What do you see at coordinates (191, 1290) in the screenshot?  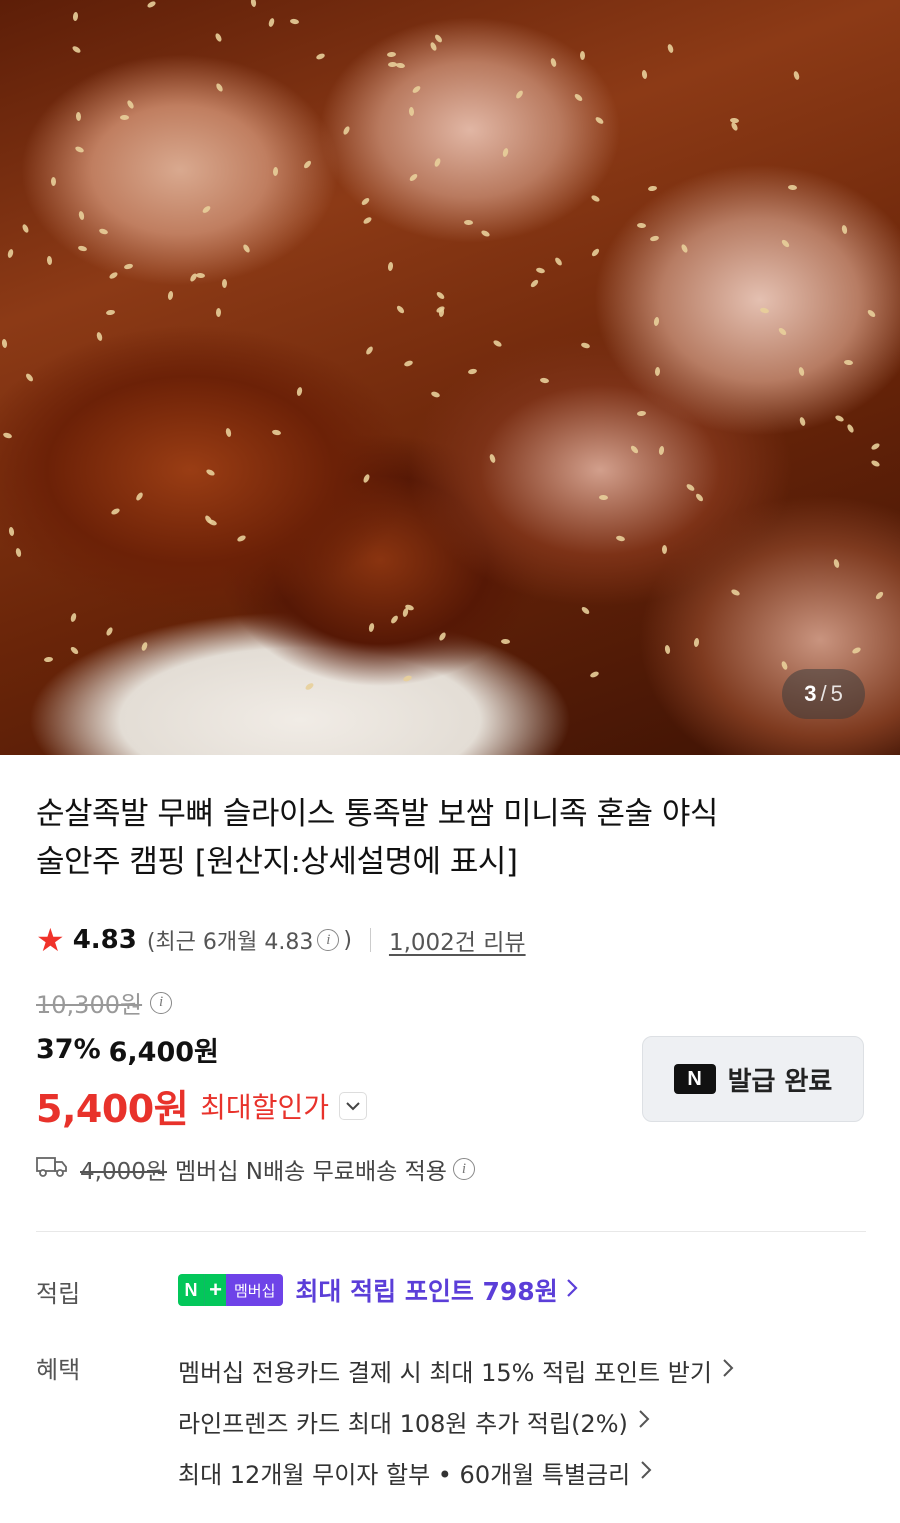 I see `badge-n: N` at bounding box center [191, 1290].